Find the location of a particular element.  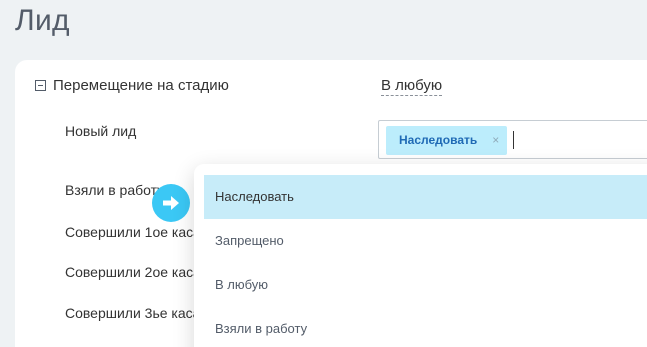

arrow-right-icon is located at coordinates (171, 203).